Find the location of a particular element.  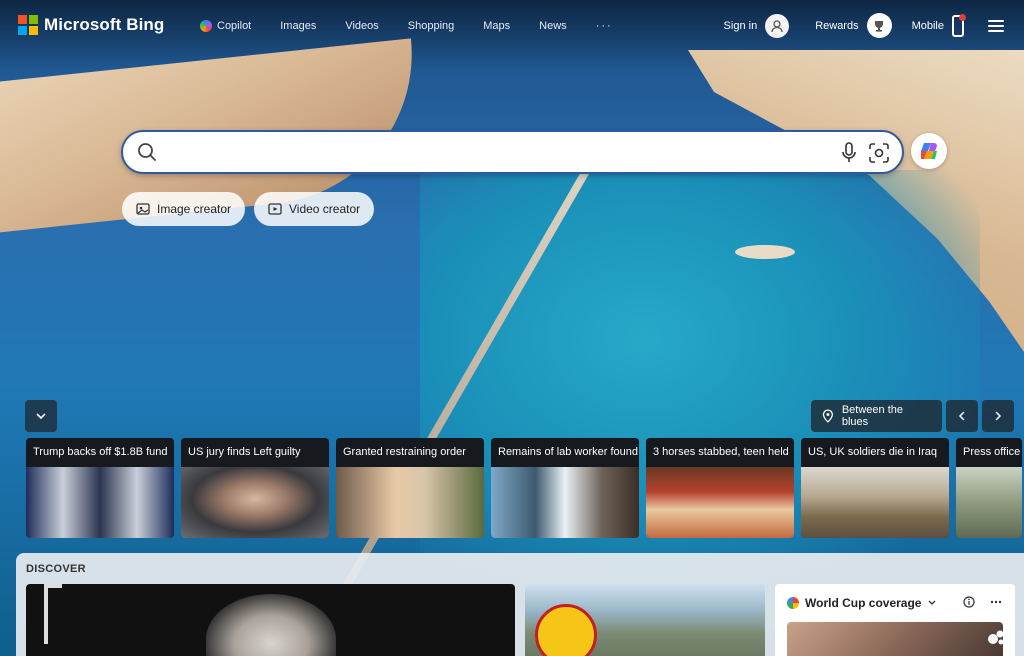

discover-main-card is located at coordinates (270, 620).